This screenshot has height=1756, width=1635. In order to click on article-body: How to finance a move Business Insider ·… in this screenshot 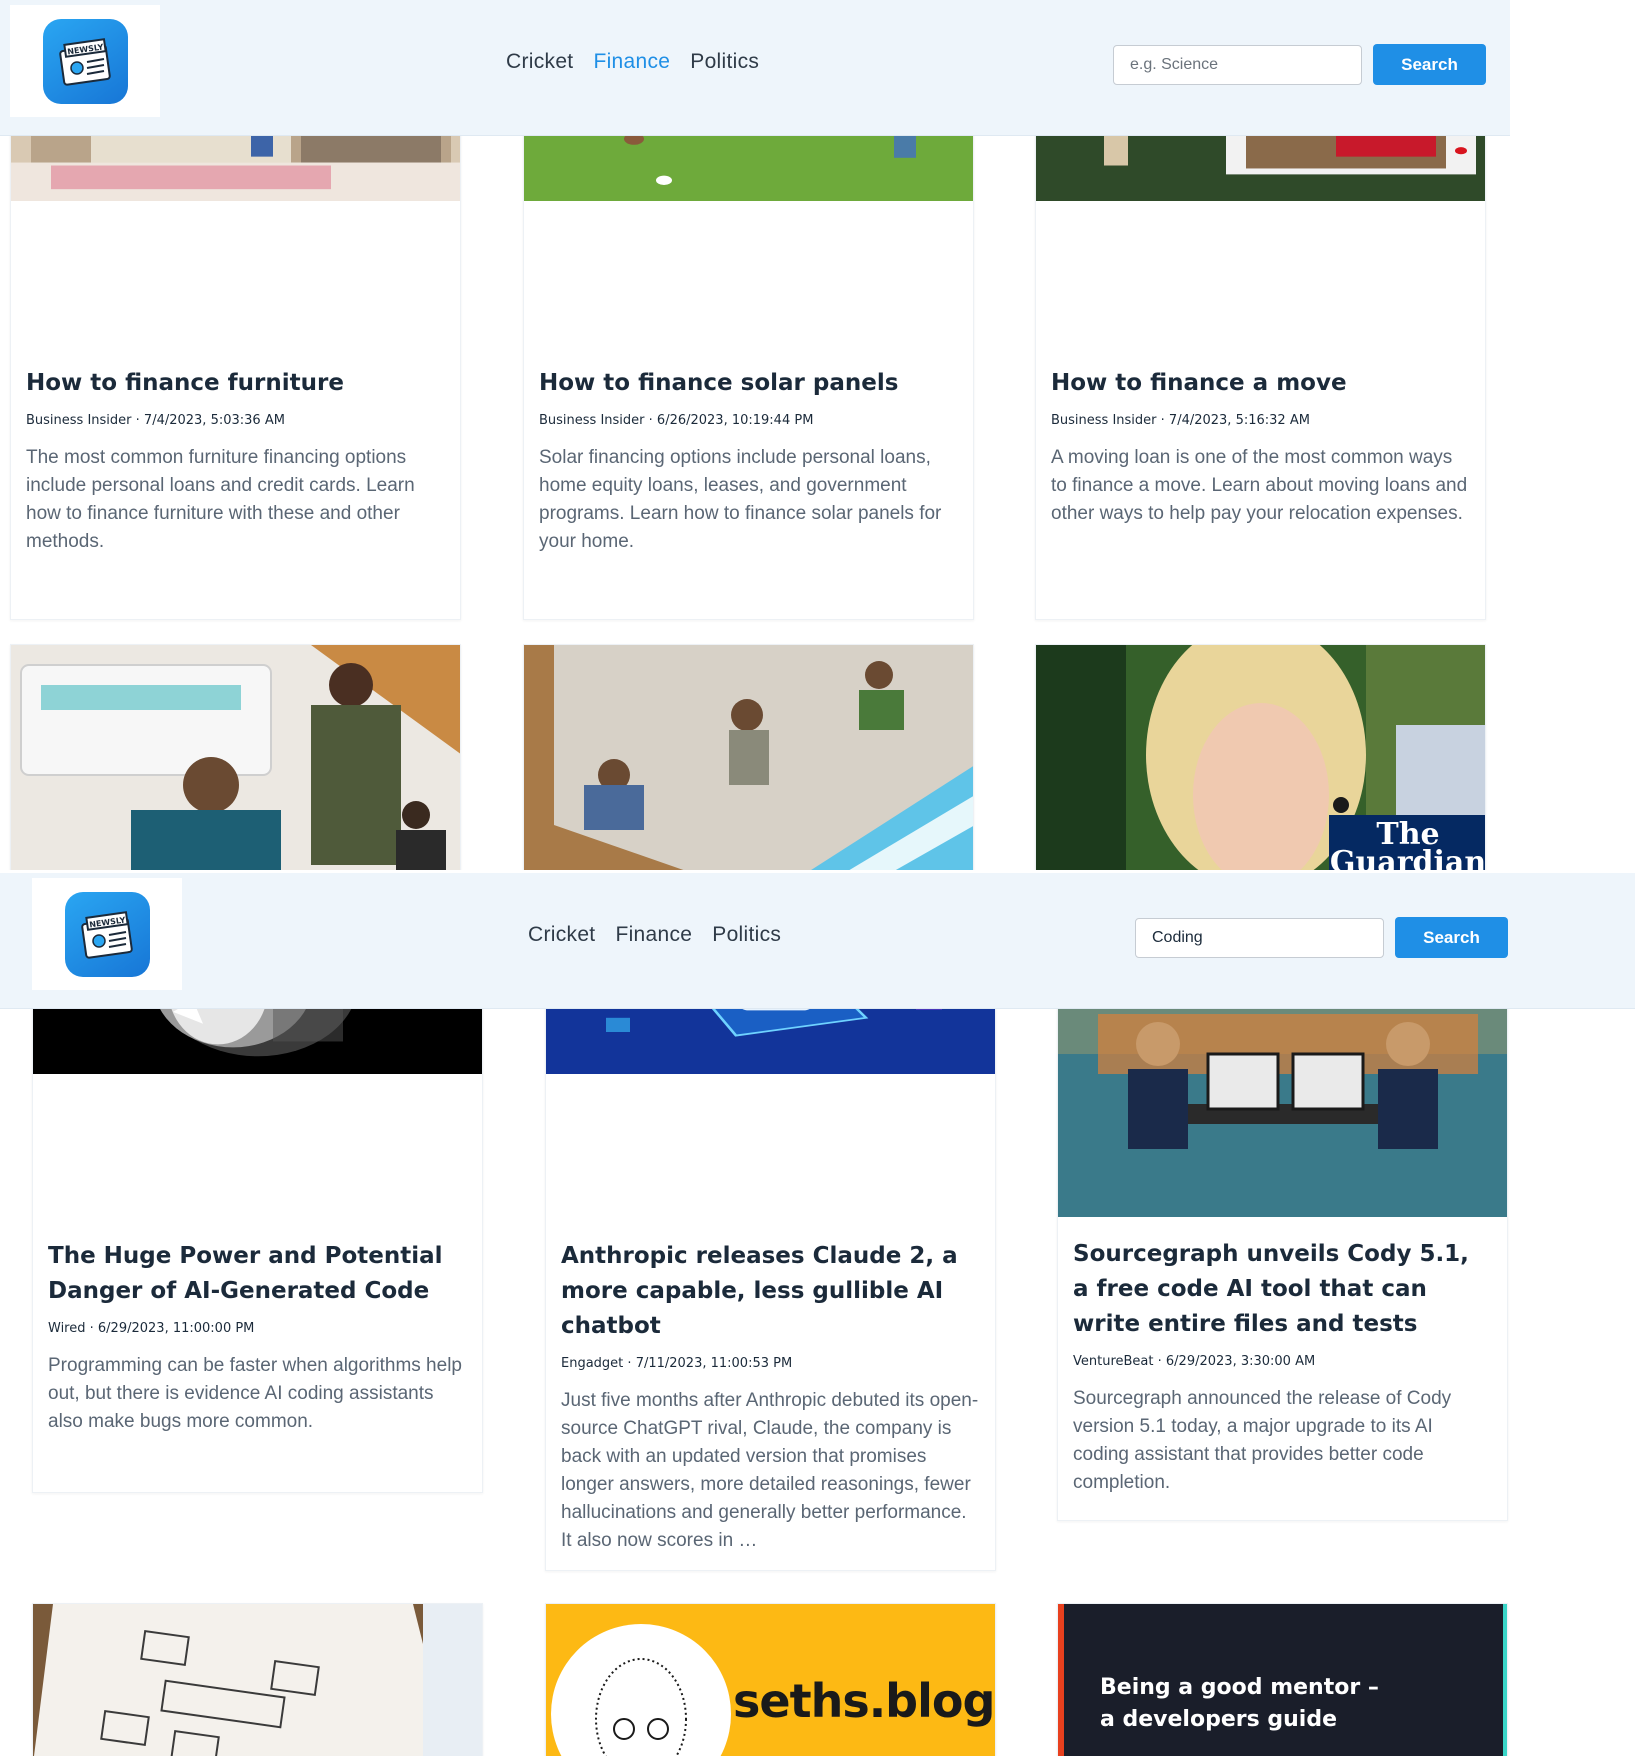, I will do `click(1260, 447)`.